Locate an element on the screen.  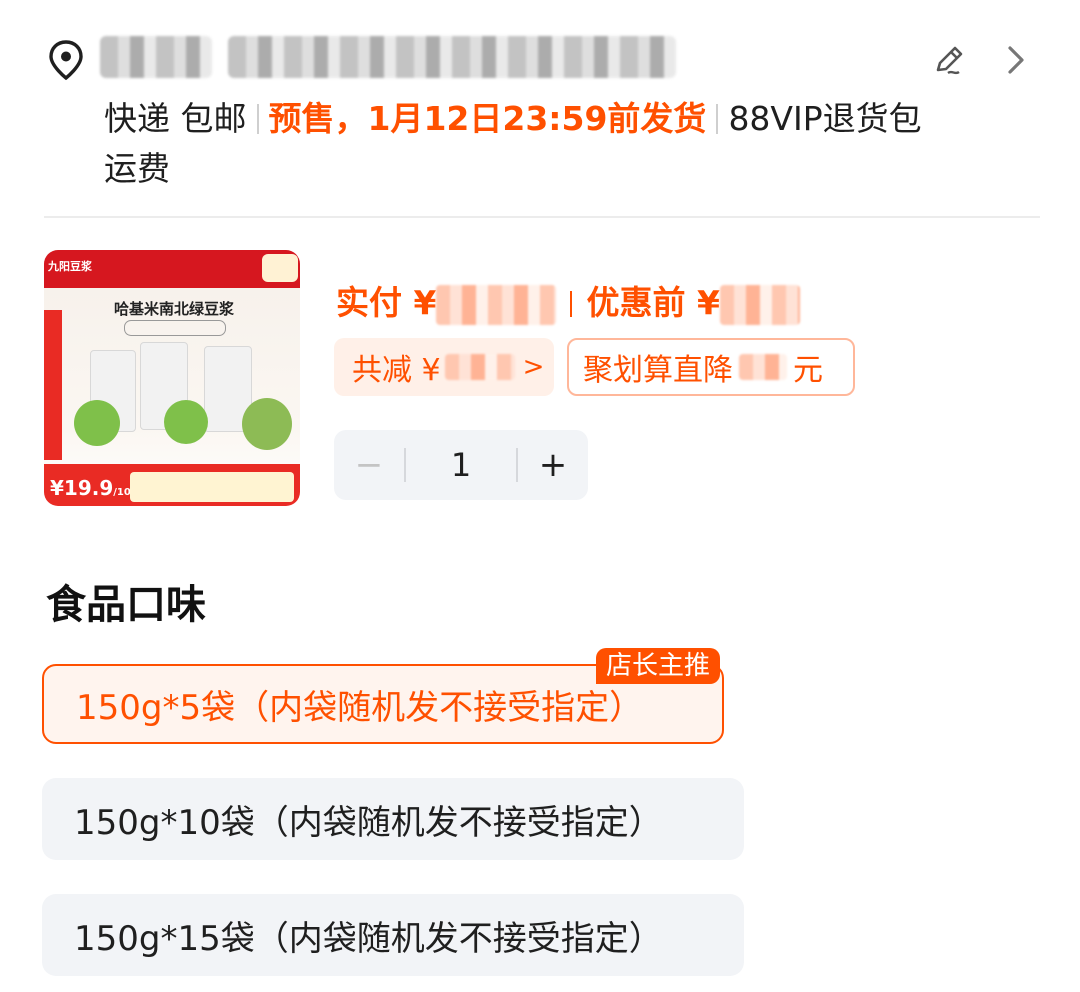
presale-notice: 预售，1月12日23:59前发货 is located at coordinates (487, 118).